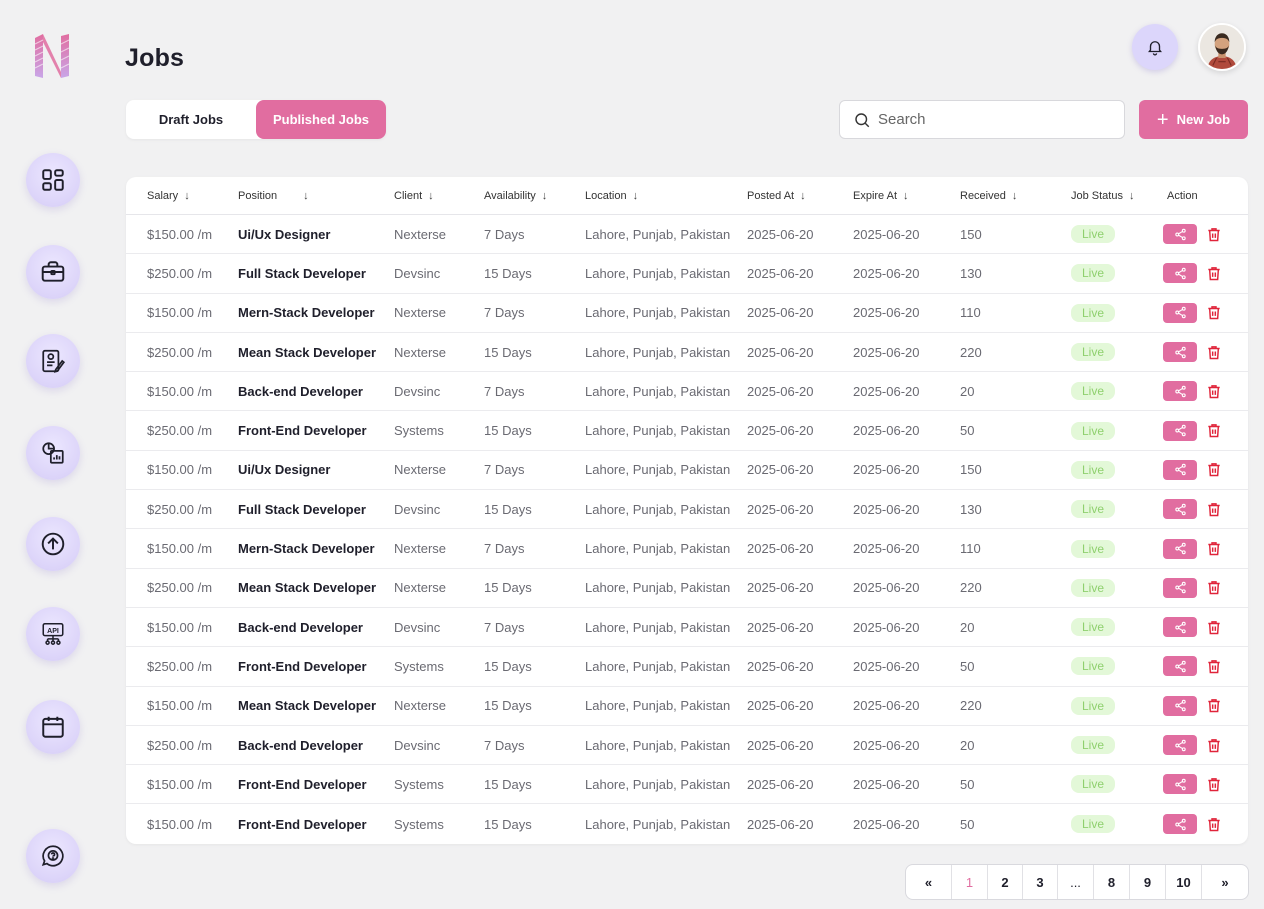 The image size is (1264, 909). Describe the element at coordinates (302, 784) in the screenshot. I see `position-cell: Front-End Developer` at that location.